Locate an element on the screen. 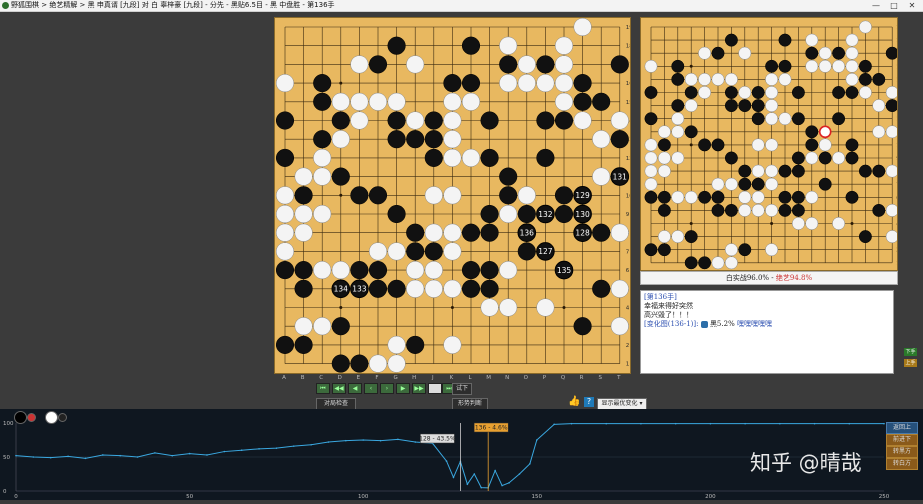 This screenshot has height=504, width=923. forward-10-button: ▶▶ is located at coordinates (419, 388).